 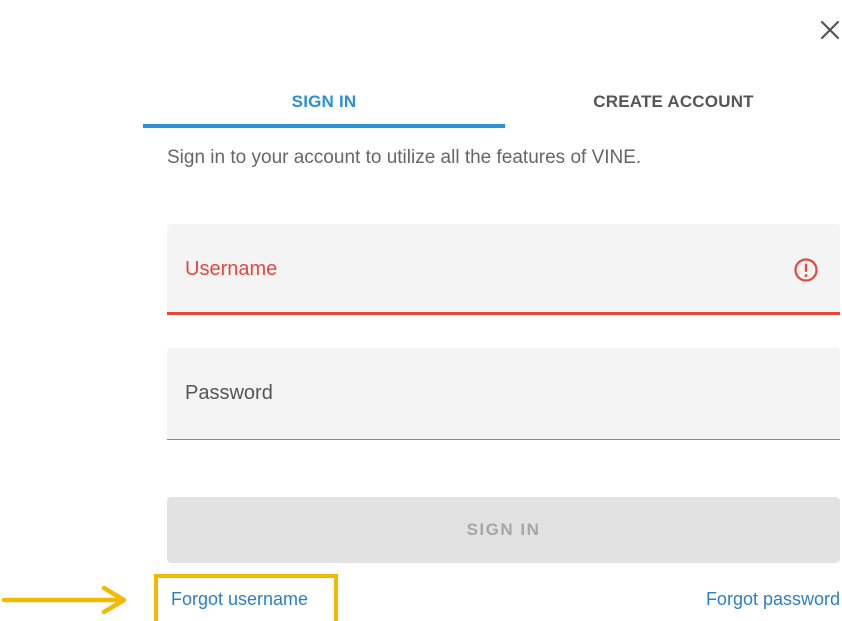 I want to click on tab-sign-in: SIGN IN, so click(x=324, y=102).